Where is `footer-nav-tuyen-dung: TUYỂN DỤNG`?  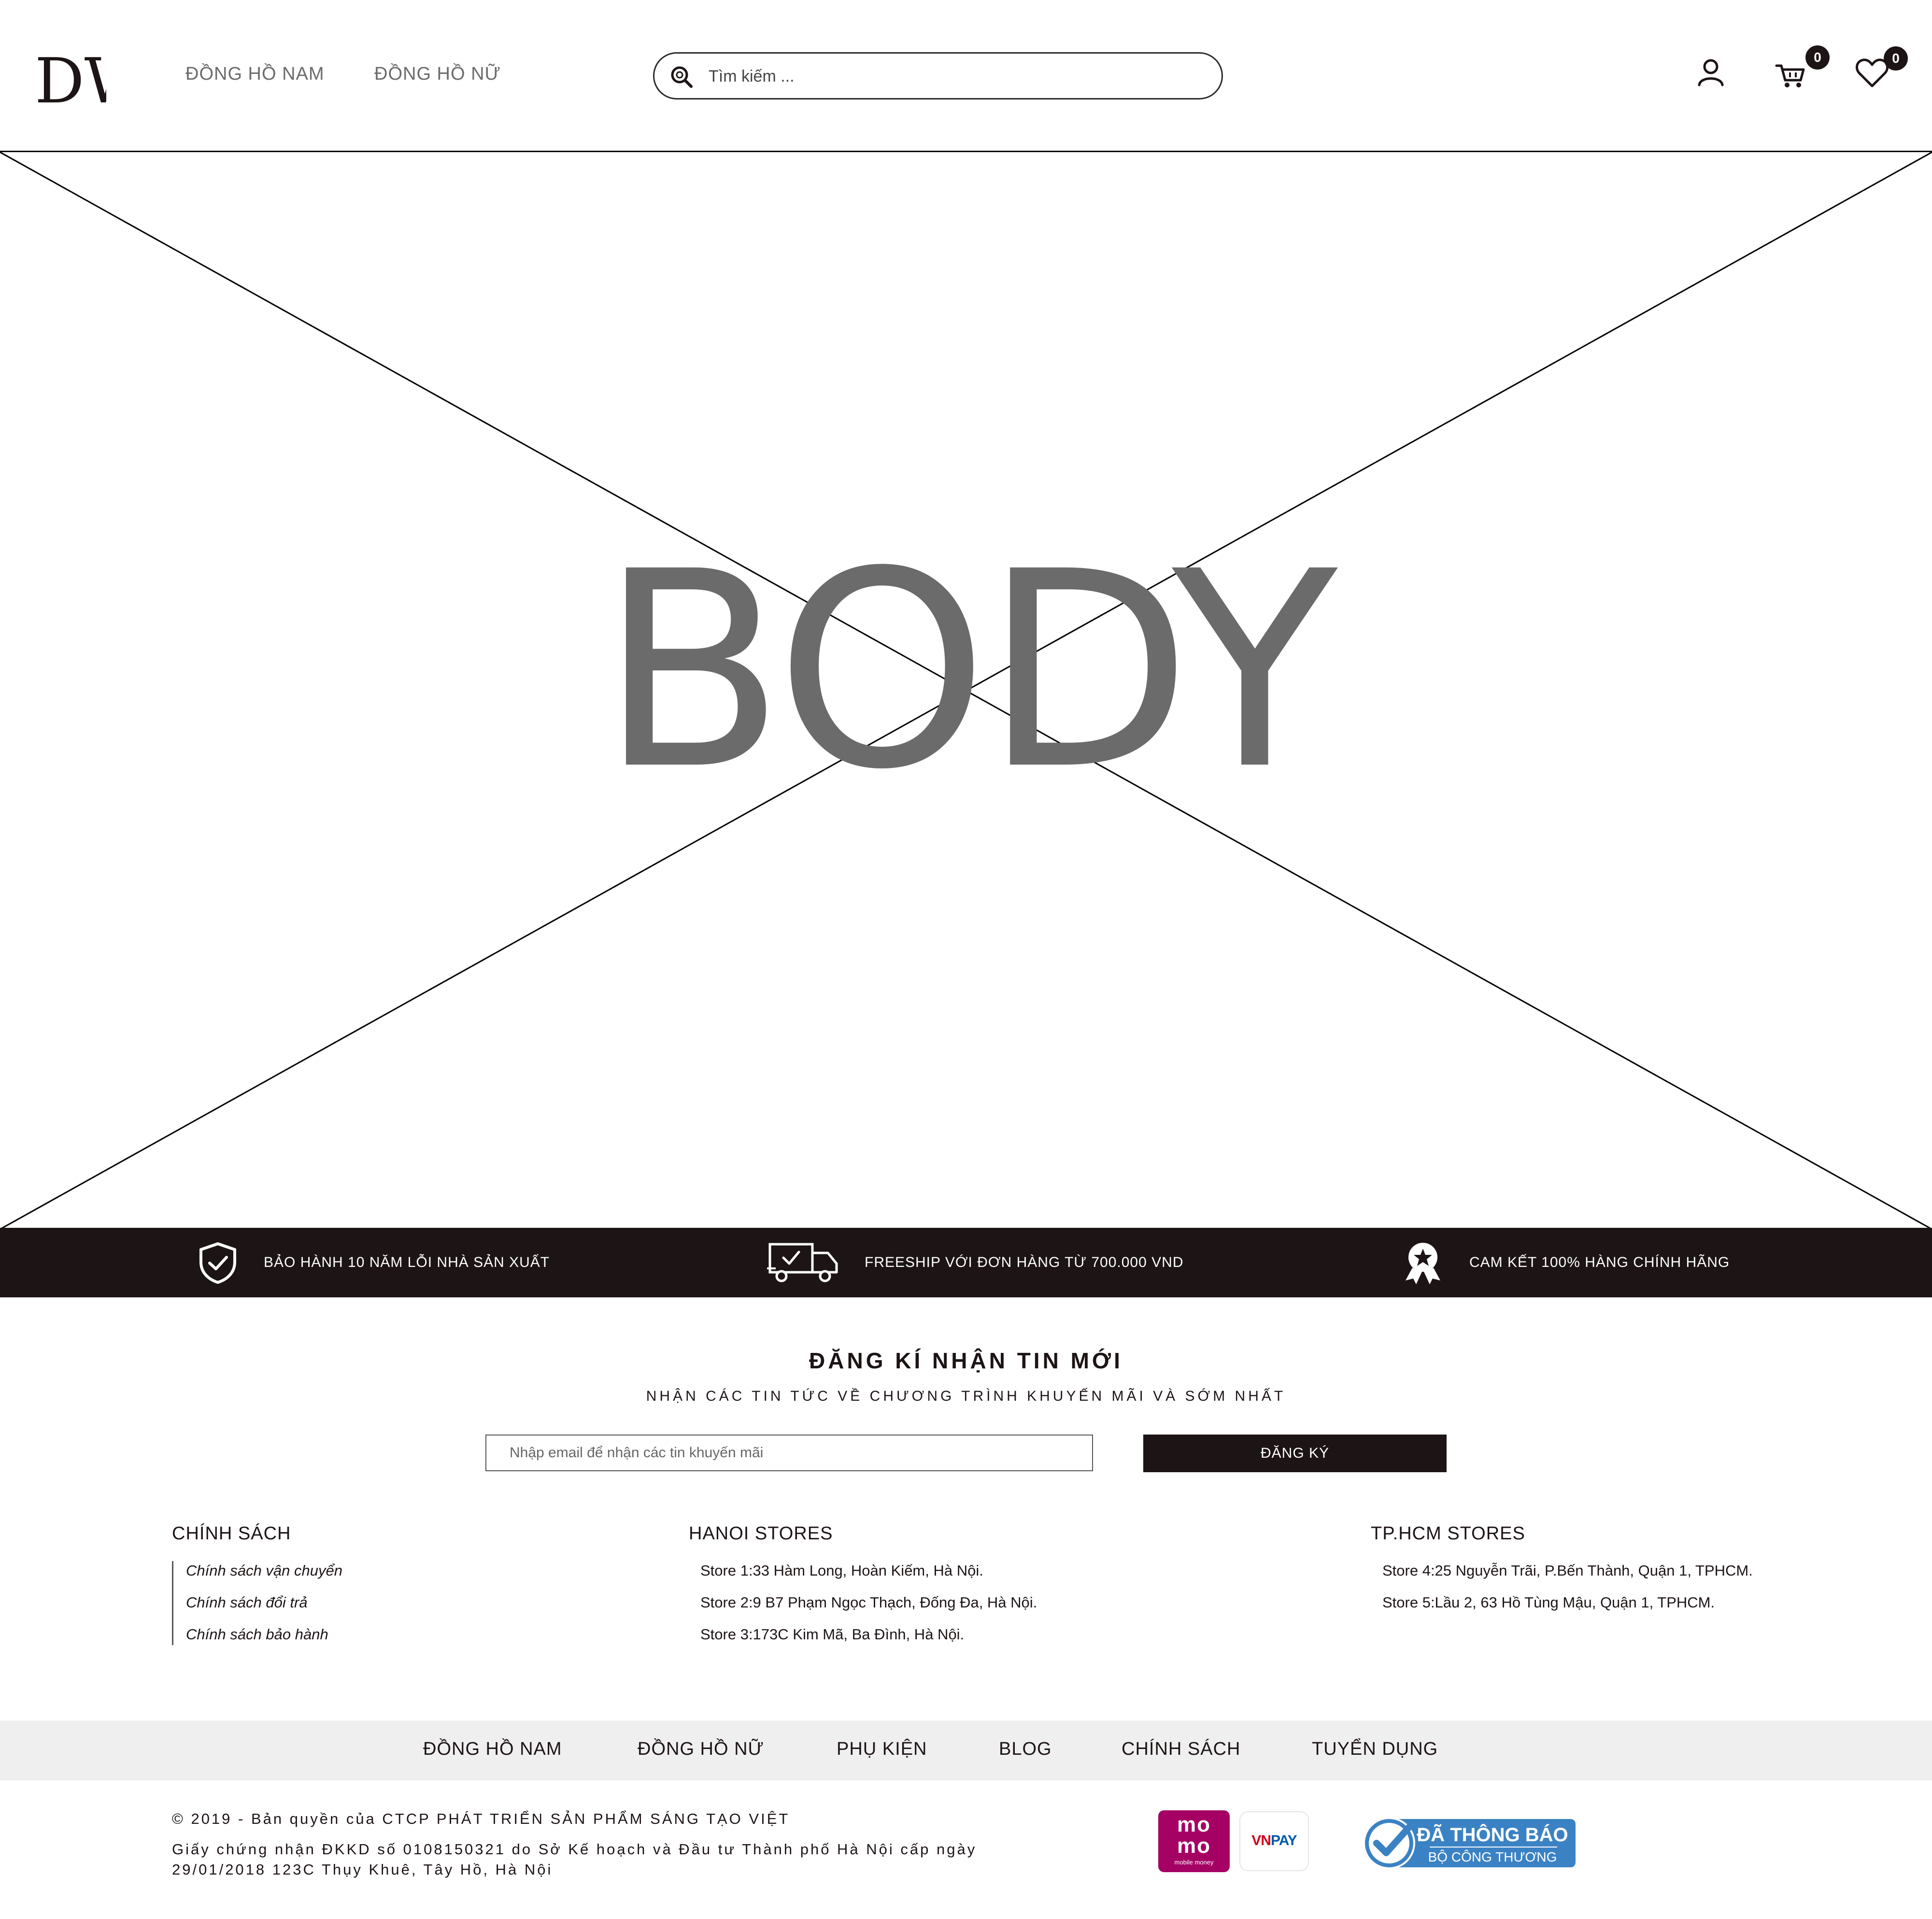 footer-nav-tuyen-dung: TUYỂN DỤNG is located at coordinates (1375, 1749).